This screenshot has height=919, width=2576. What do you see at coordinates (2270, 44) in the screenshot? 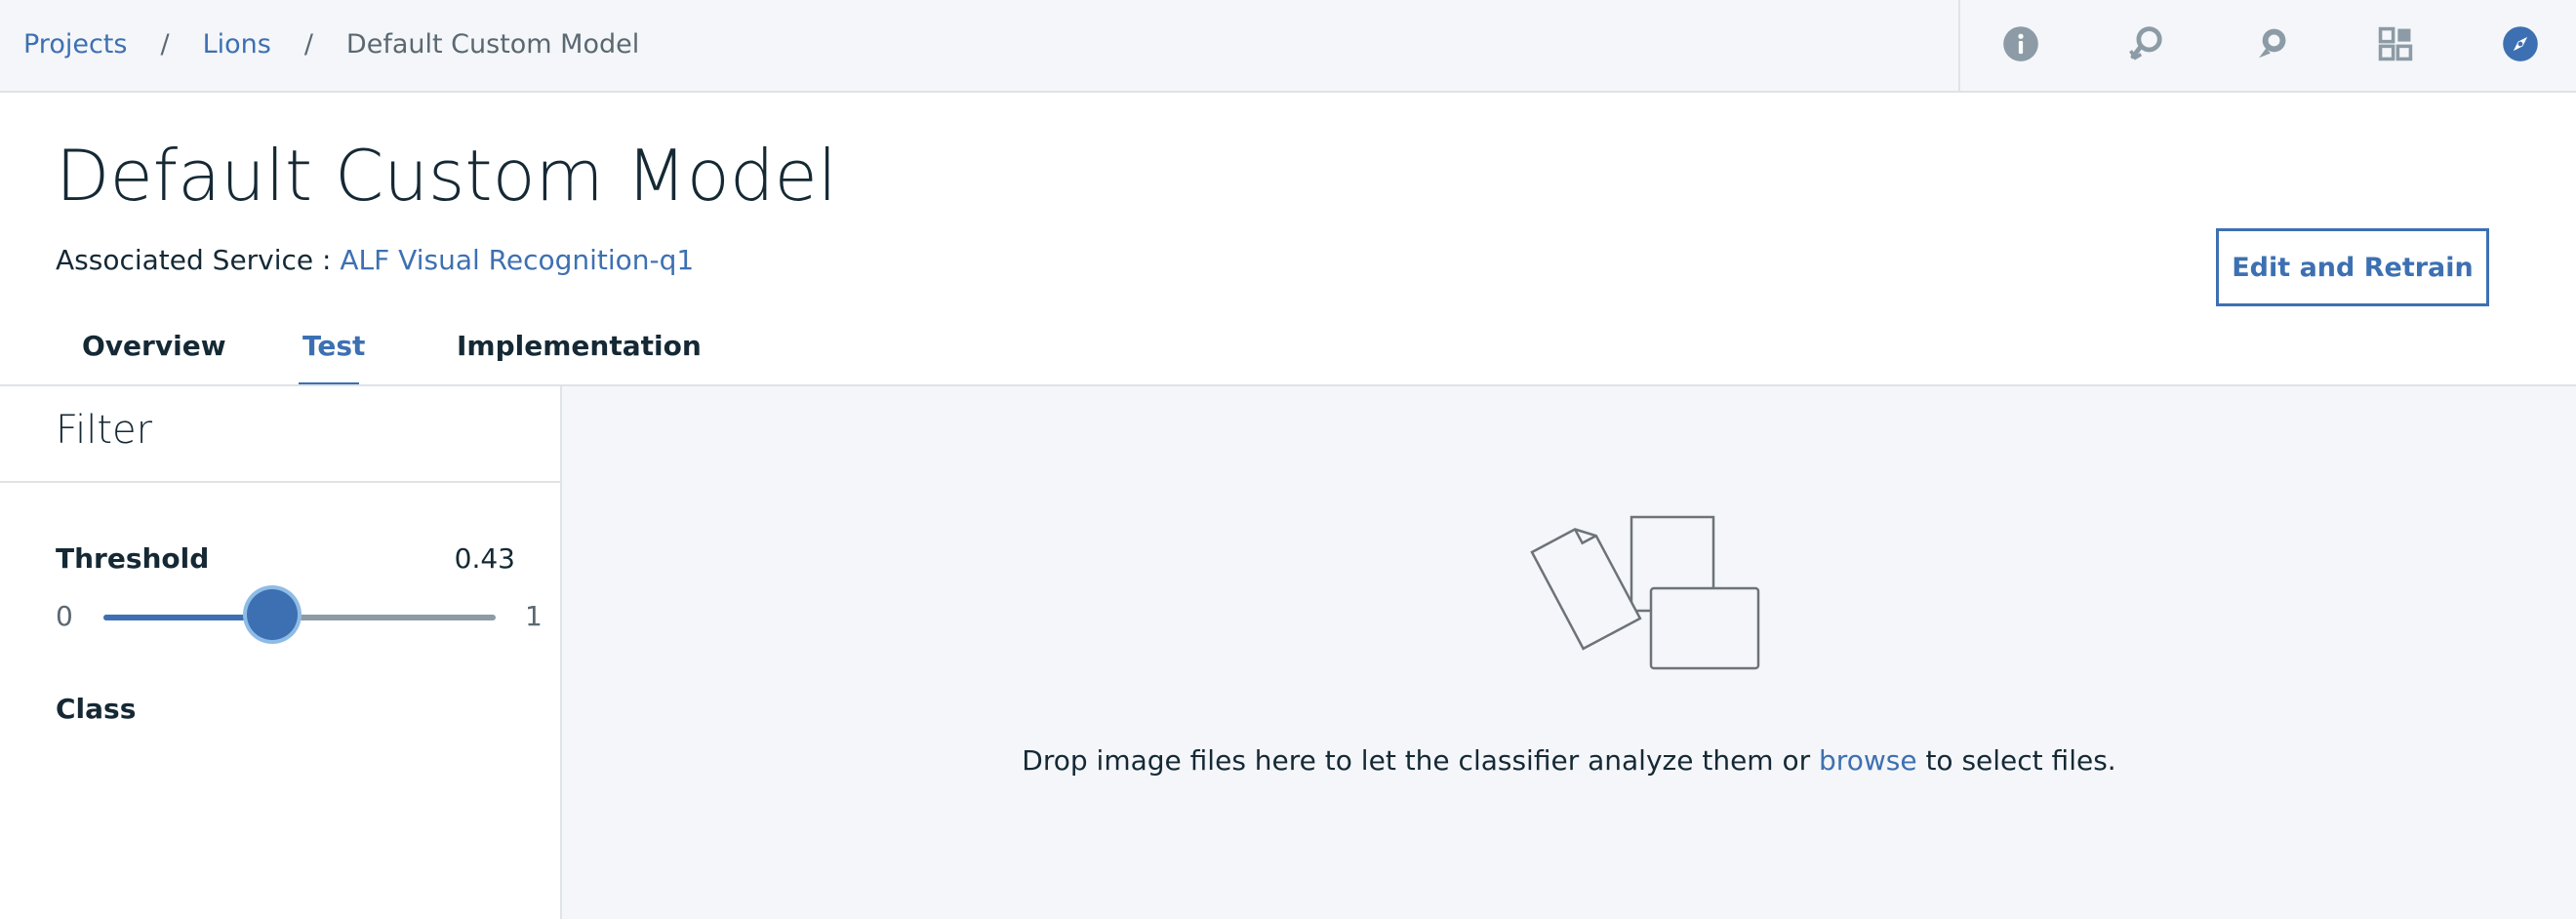
I see `chat-icon` at bounding box center [2270, 44].